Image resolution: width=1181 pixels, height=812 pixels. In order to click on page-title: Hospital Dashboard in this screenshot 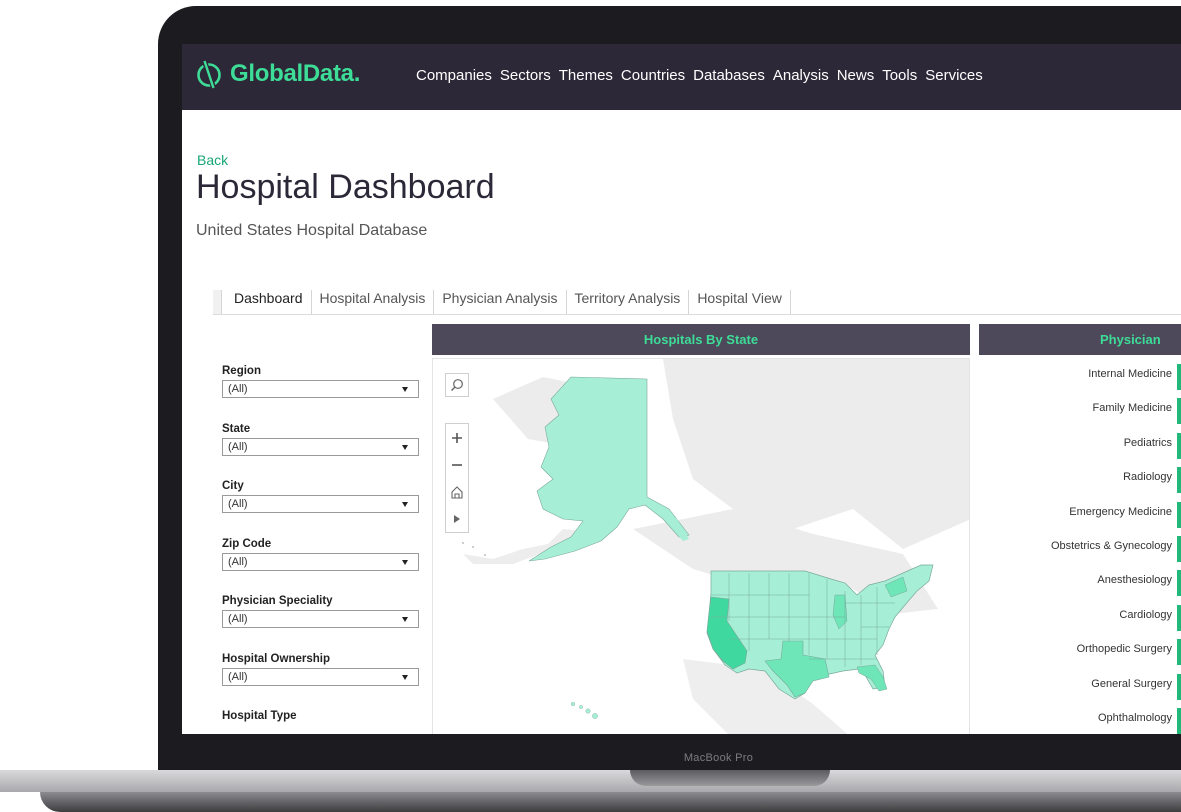, I will do `click(345, 187)`.